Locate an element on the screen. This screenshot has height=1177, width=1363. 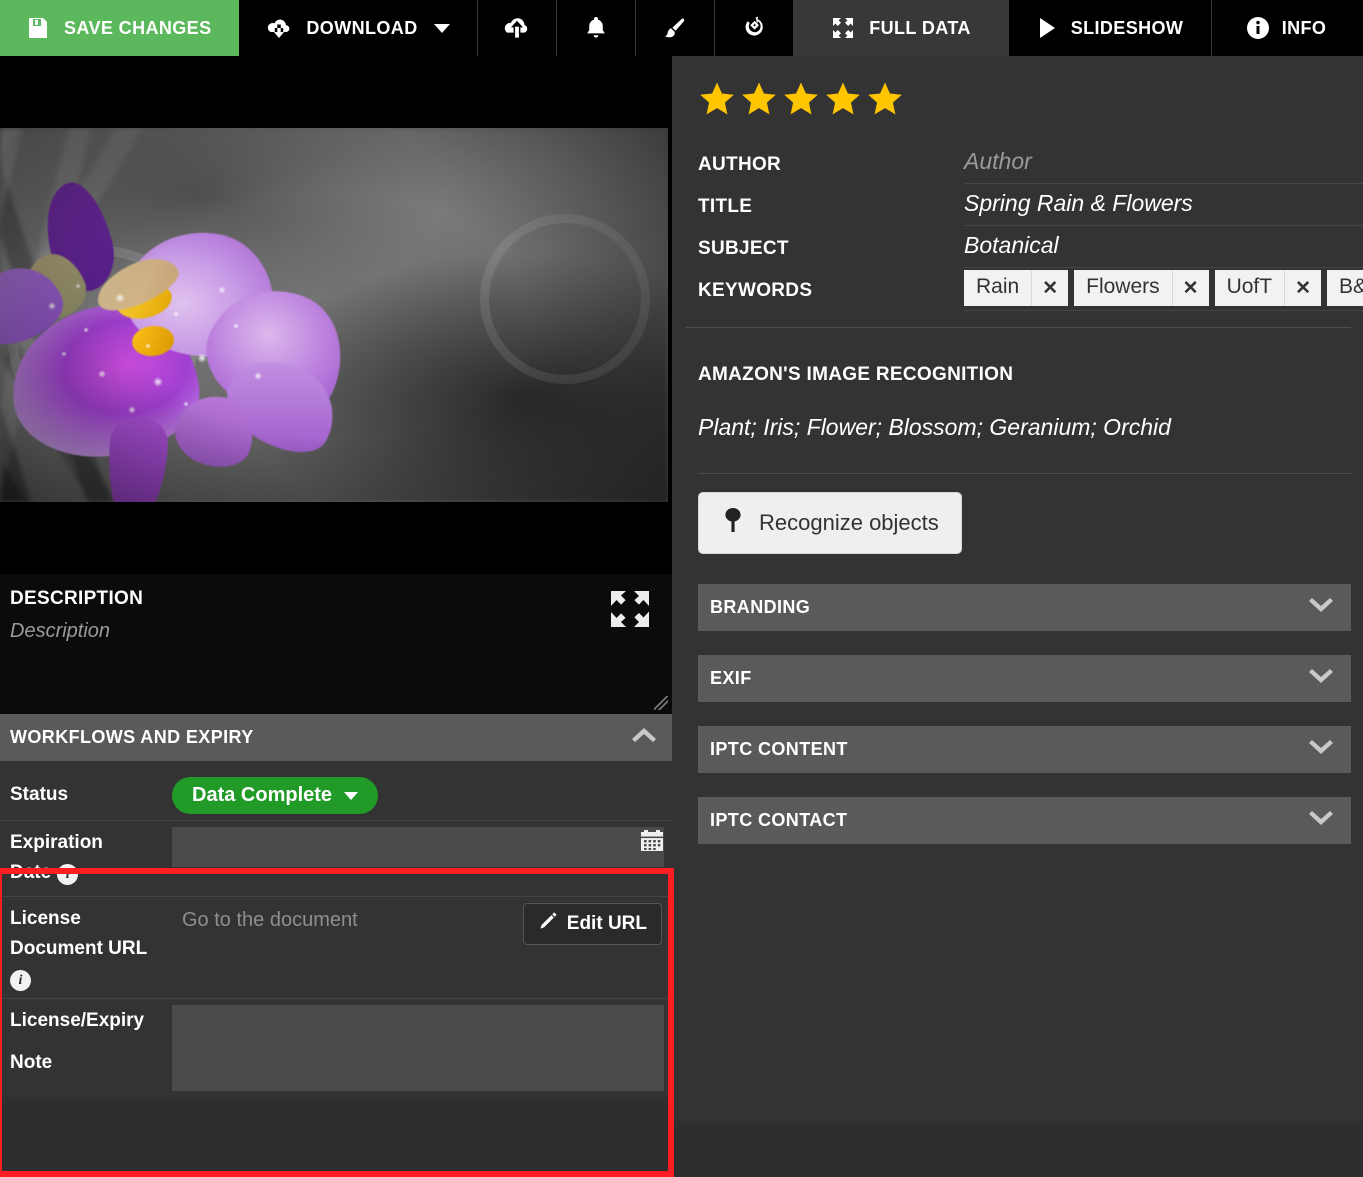
status-dropdown: Data Complete is located at coordinates (275, 795).